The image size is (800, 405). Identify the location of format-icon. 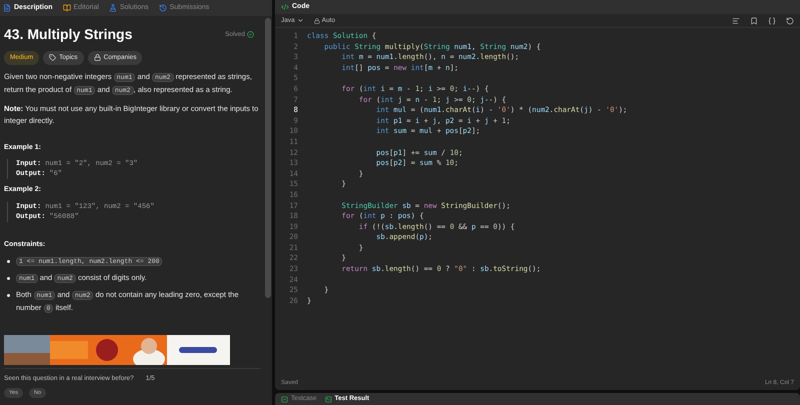
(736, 20).